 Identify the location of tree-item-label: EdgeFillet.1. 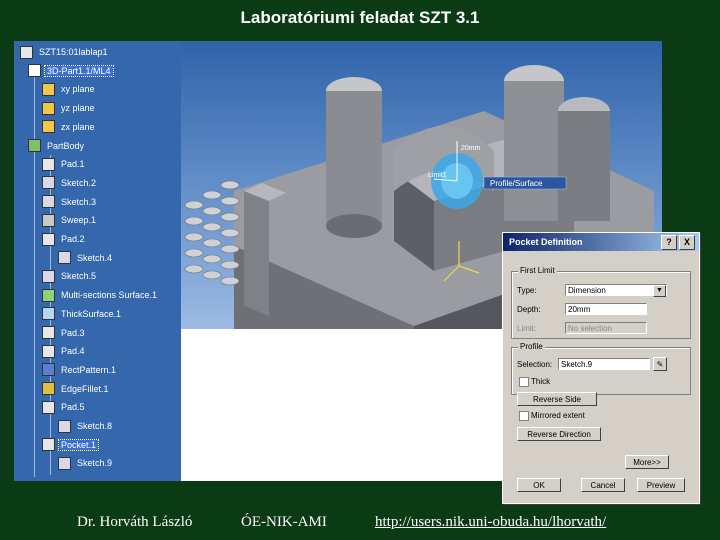
(85, 388).